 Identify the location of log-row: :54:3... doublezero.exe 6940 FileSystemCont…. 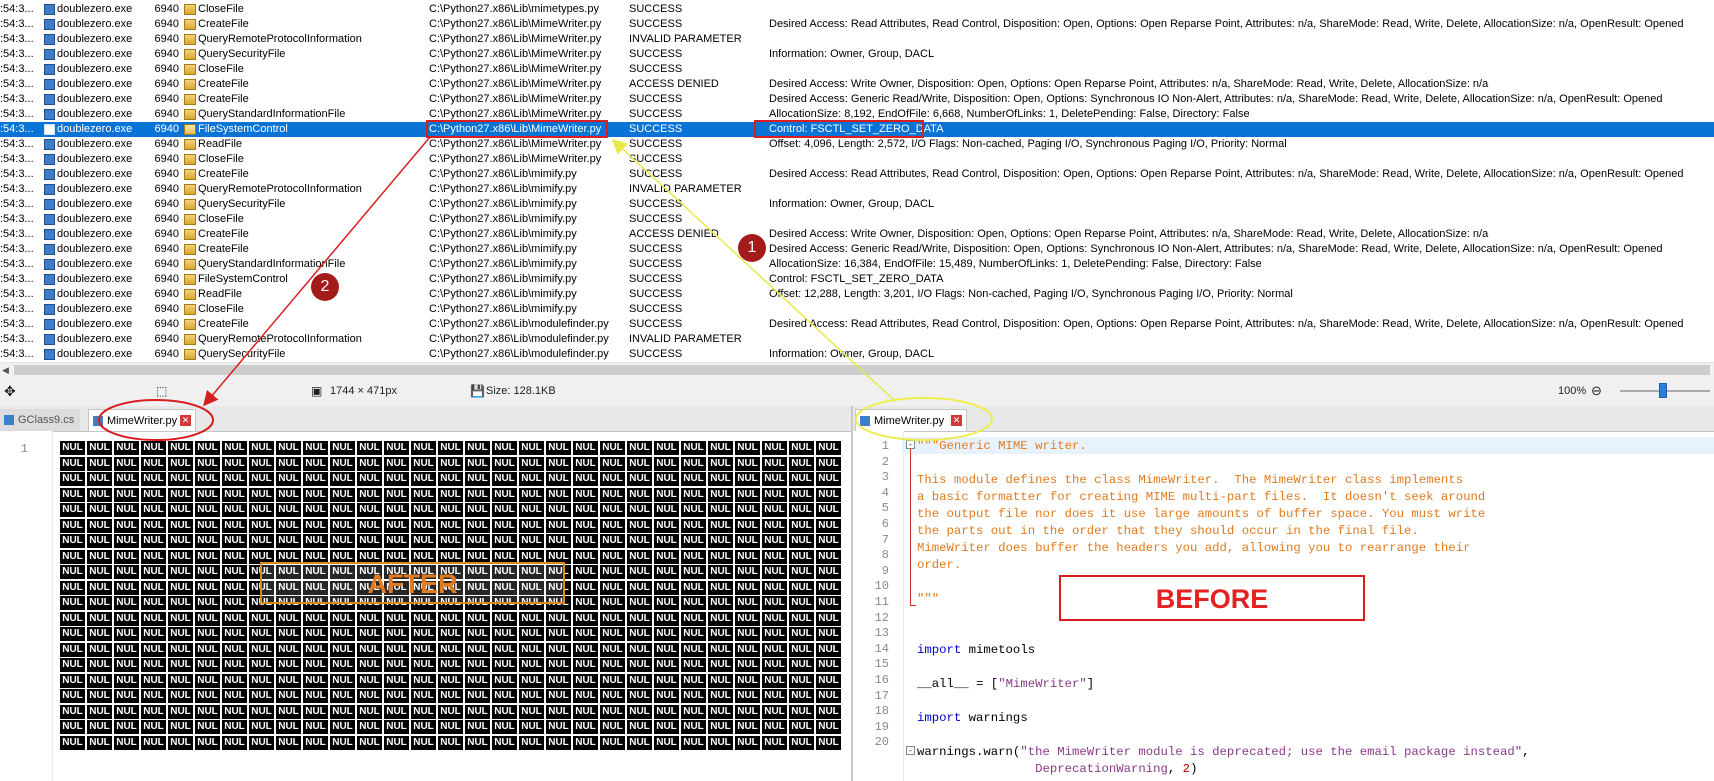
(857, 279).